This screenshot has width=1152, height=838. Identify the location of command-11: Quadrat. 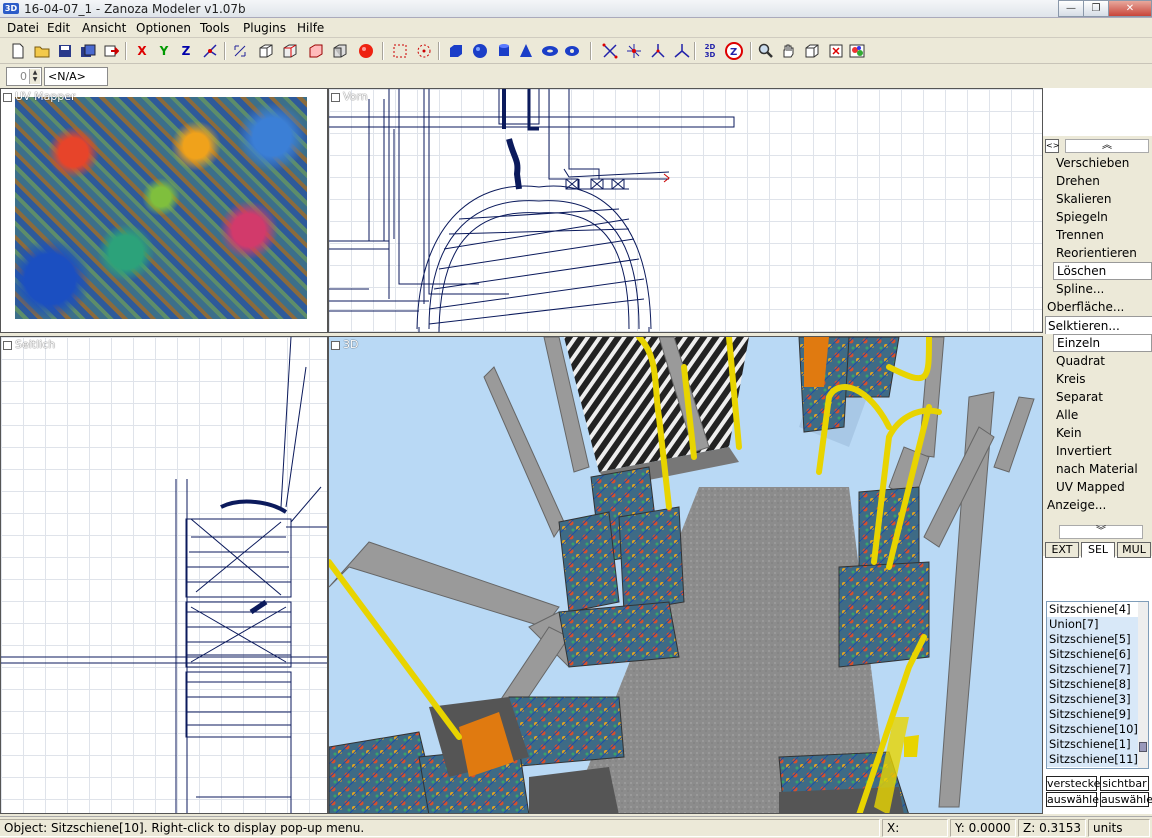
(1097, 361).